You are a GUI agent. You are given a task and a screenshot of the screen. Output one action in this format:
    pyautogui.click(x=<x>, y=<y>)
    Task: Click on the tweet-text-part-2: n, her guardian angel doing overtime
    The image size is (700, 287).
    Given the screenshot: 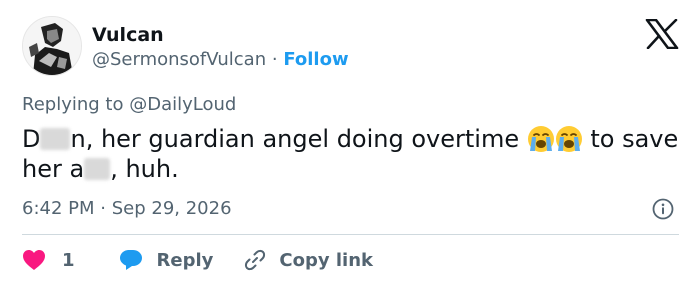 What is the action you would take?
    pyautogui.click(x=295, y=139)
    